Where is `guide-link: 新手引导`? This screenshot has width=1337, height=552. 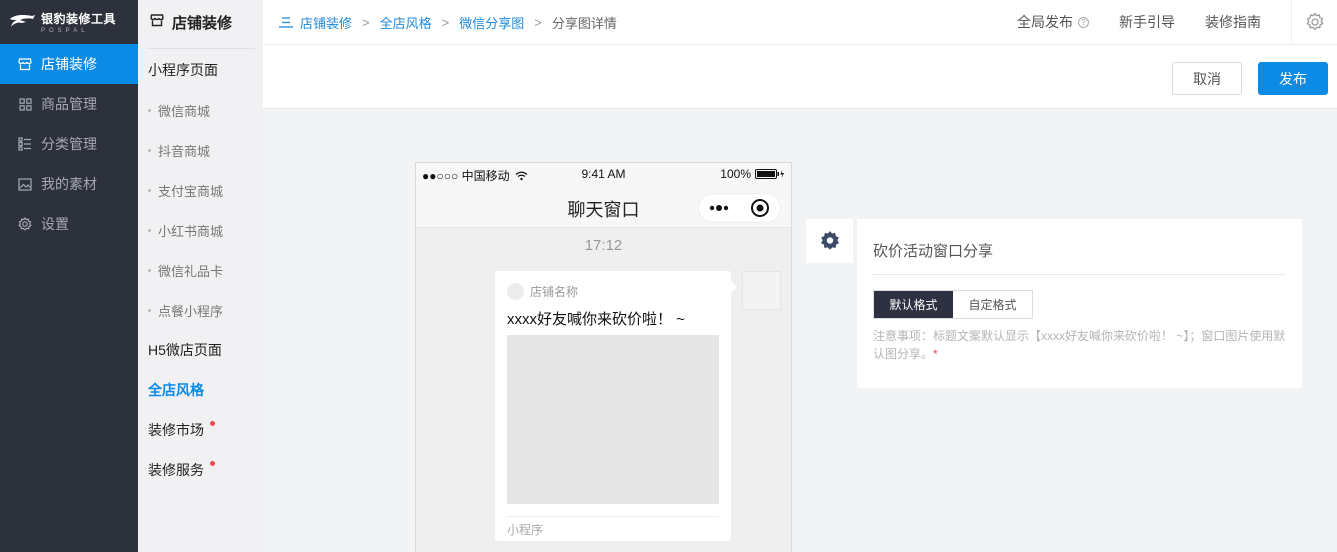 guide-link: 新手引导 is located at coordinates (1147, 22).